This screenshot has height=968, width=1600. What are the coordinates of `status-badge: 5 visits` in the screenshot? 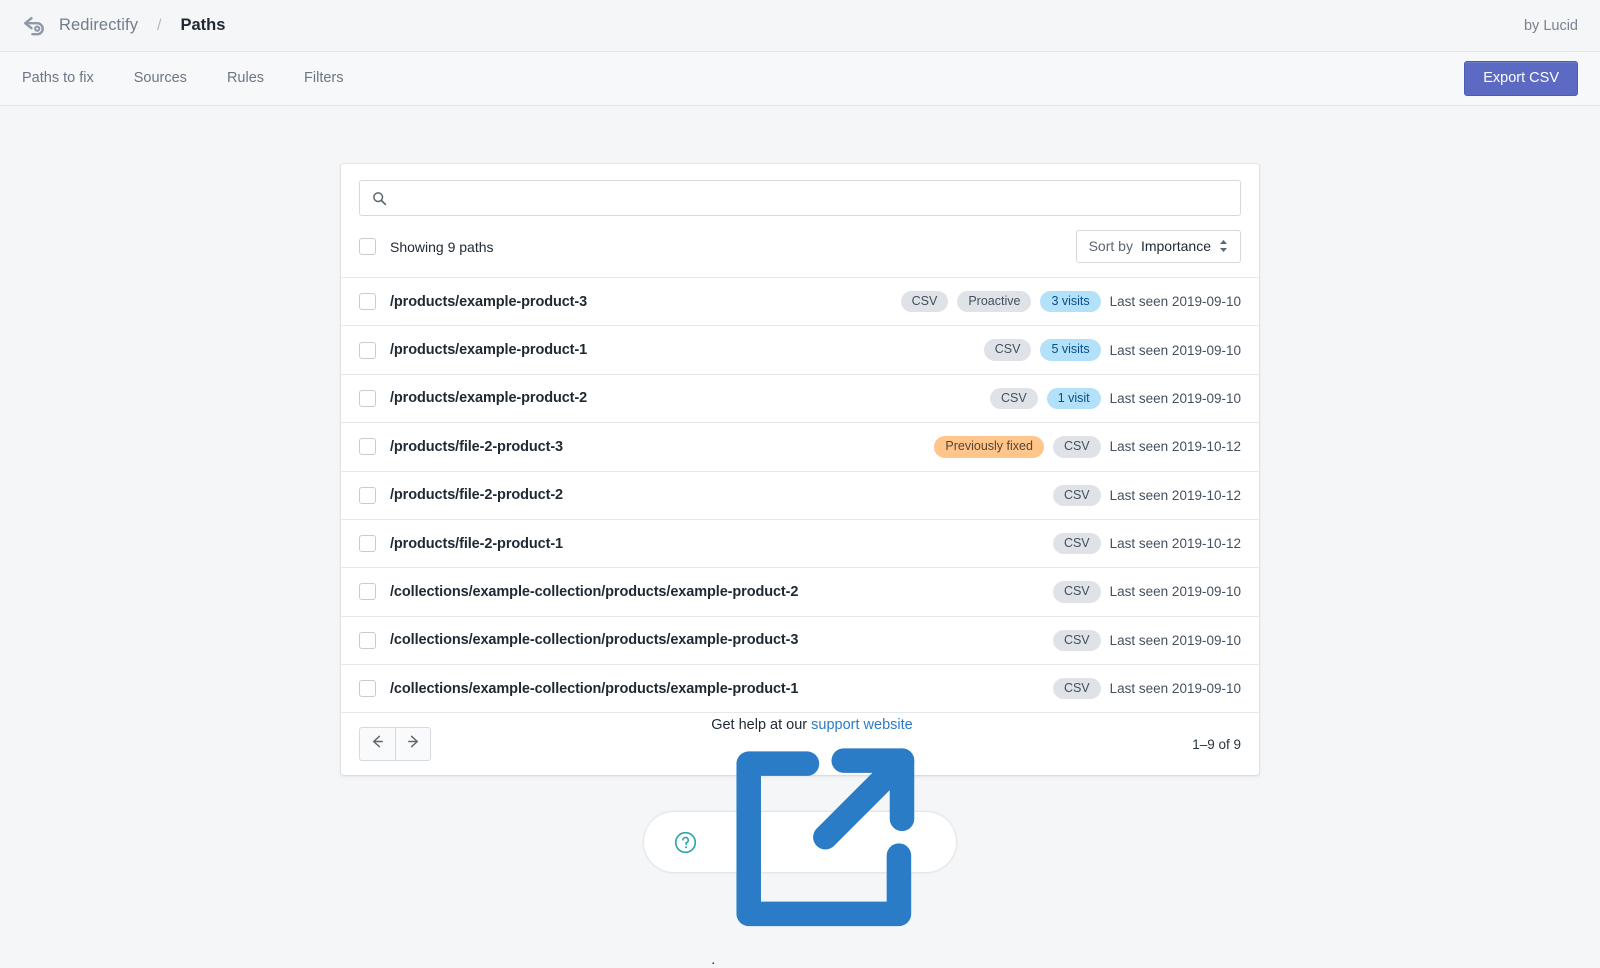 It's located at (1070, 350).